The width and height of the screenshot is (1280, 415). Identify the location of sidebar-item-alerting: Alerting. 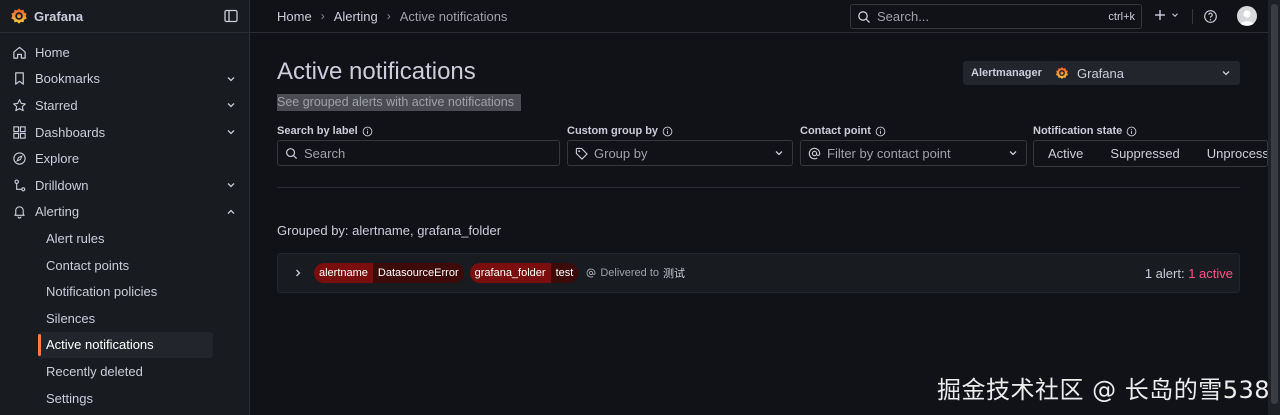
(124, 212).